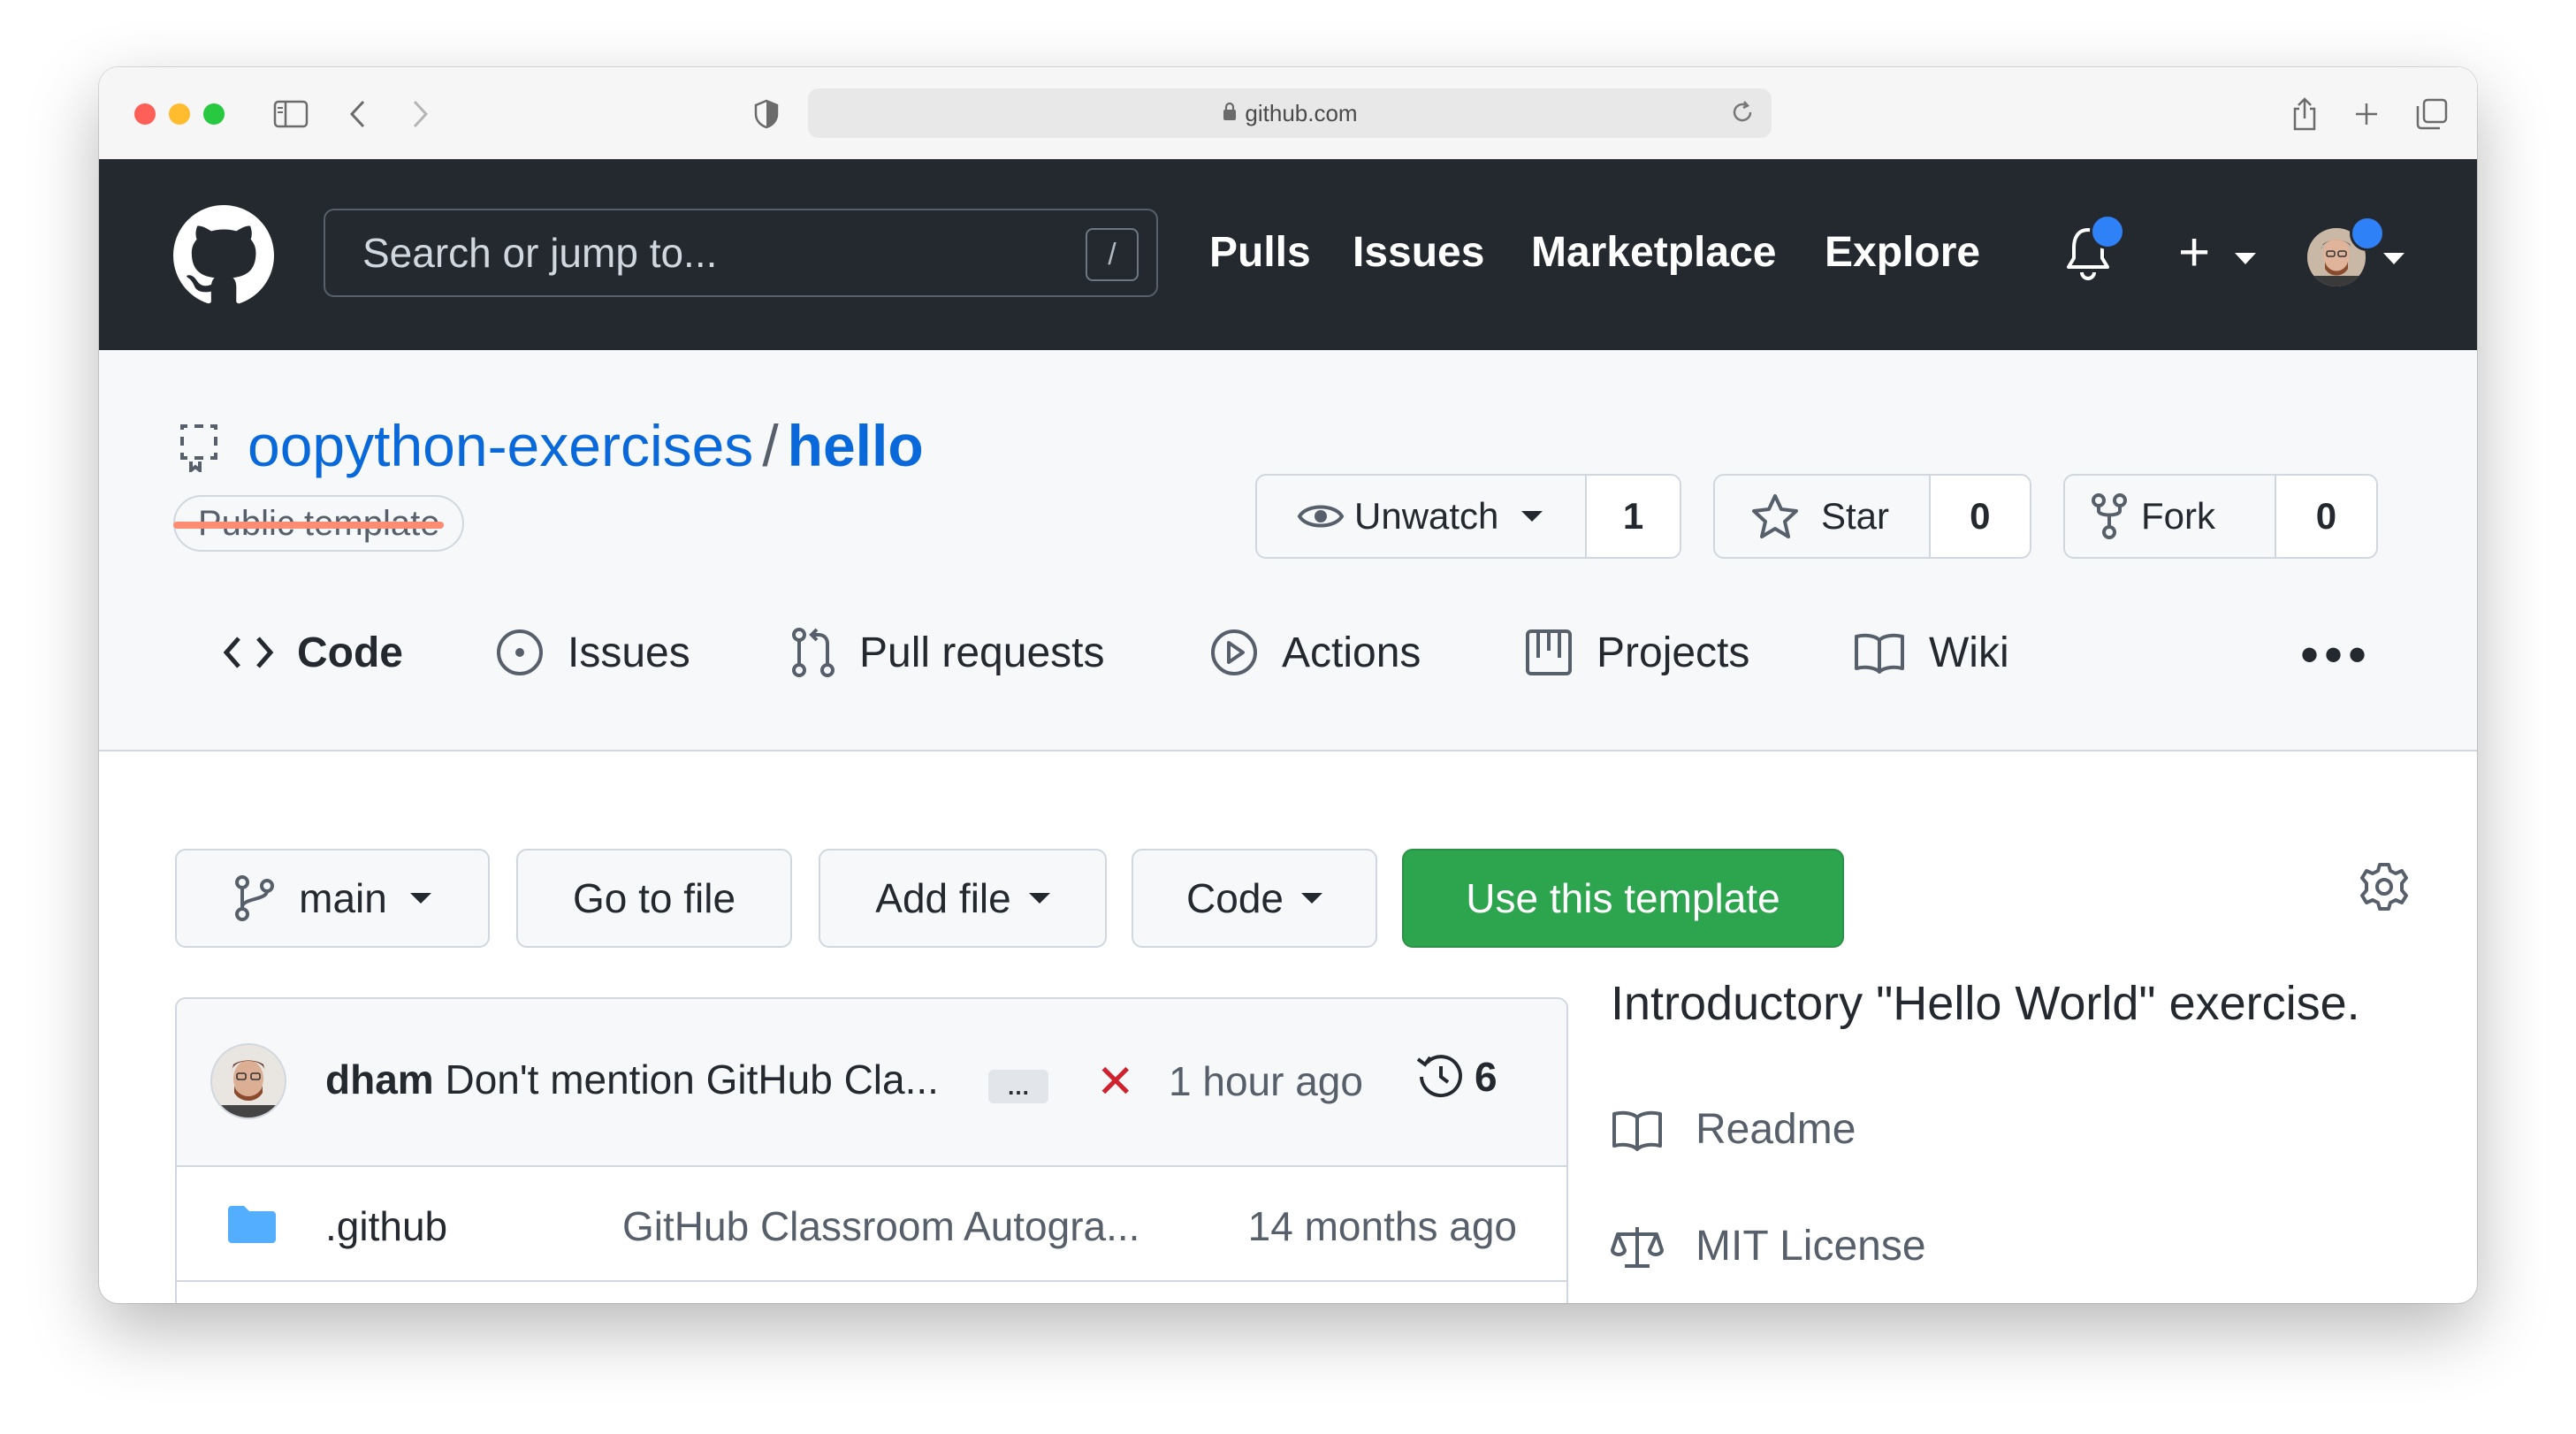  Describe the element at coordinates (179, 114) in the screenshot. I see `minimize-window-button` at that location.